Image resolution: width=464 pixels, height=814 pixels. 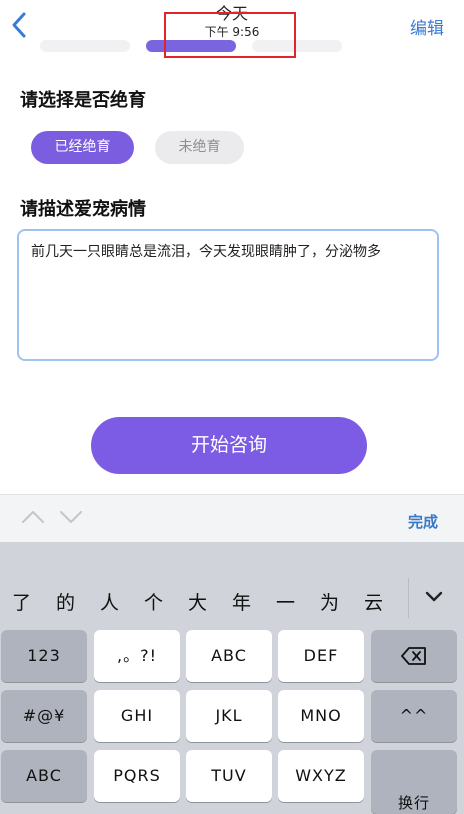 What do you see at coordinates (423, 521) in the screenshot?
I see `done-button: 完成` at bounding box center [423, 521].